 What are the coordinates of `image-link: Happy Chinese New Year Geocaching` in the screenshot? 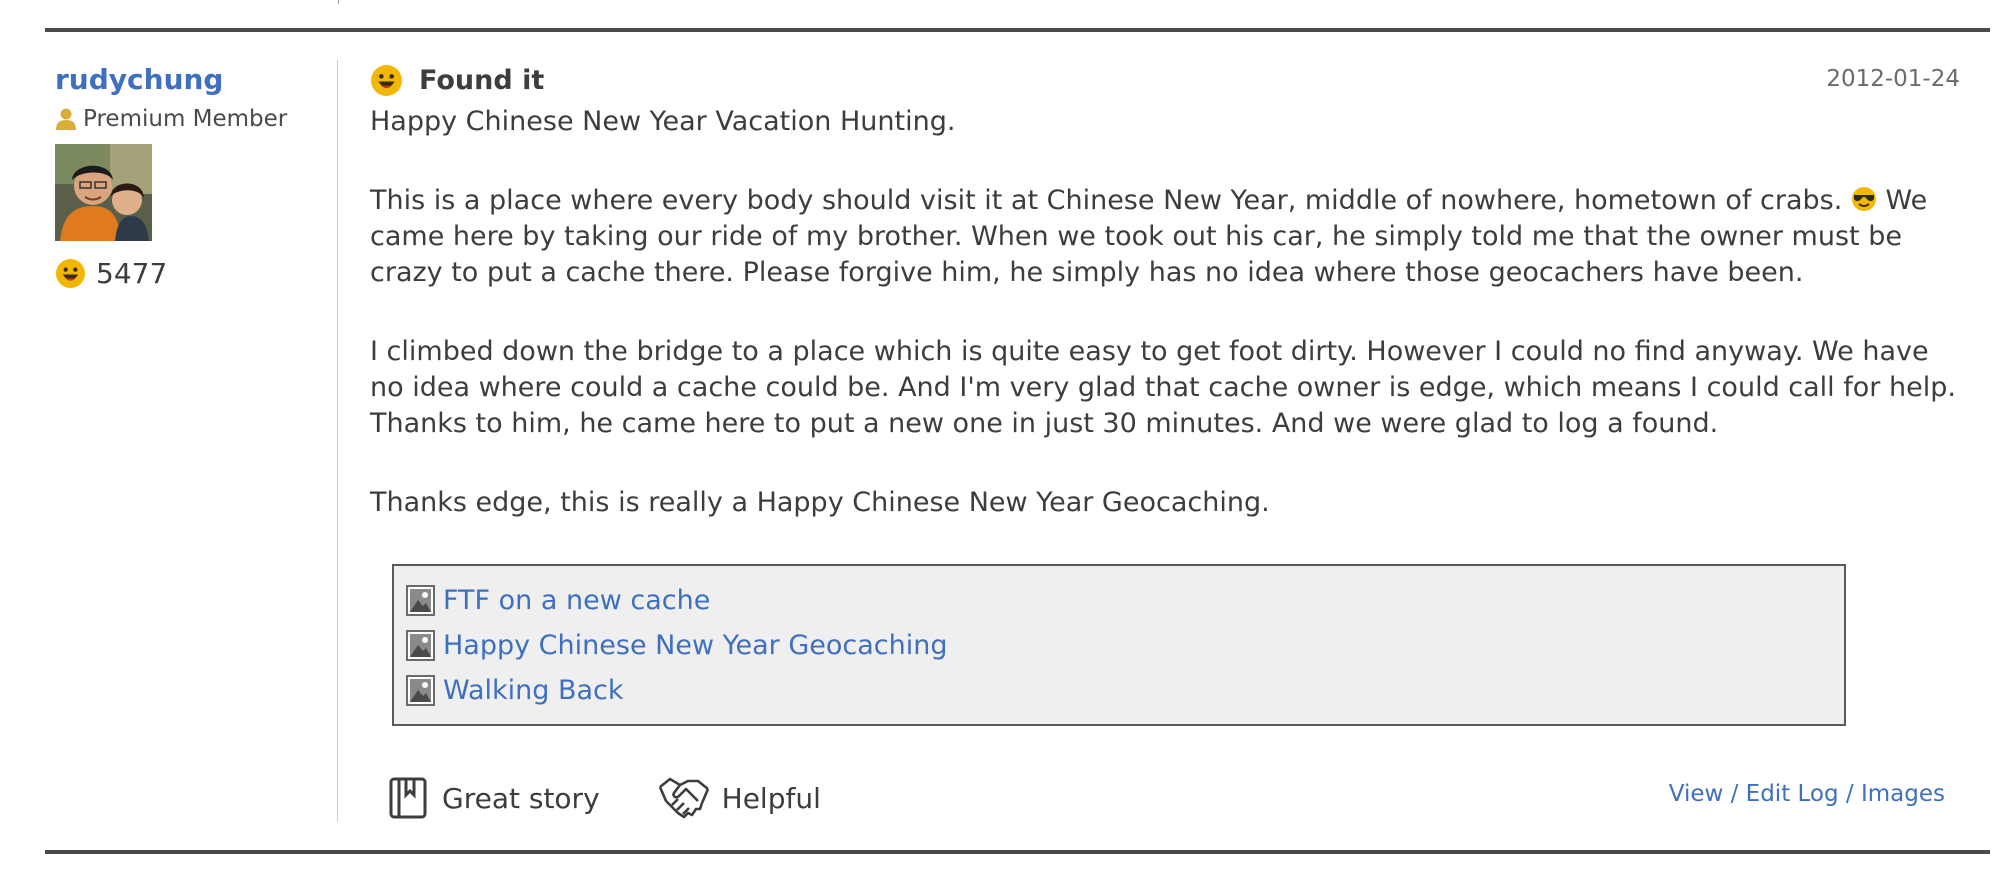 It's located at (1119, 645).